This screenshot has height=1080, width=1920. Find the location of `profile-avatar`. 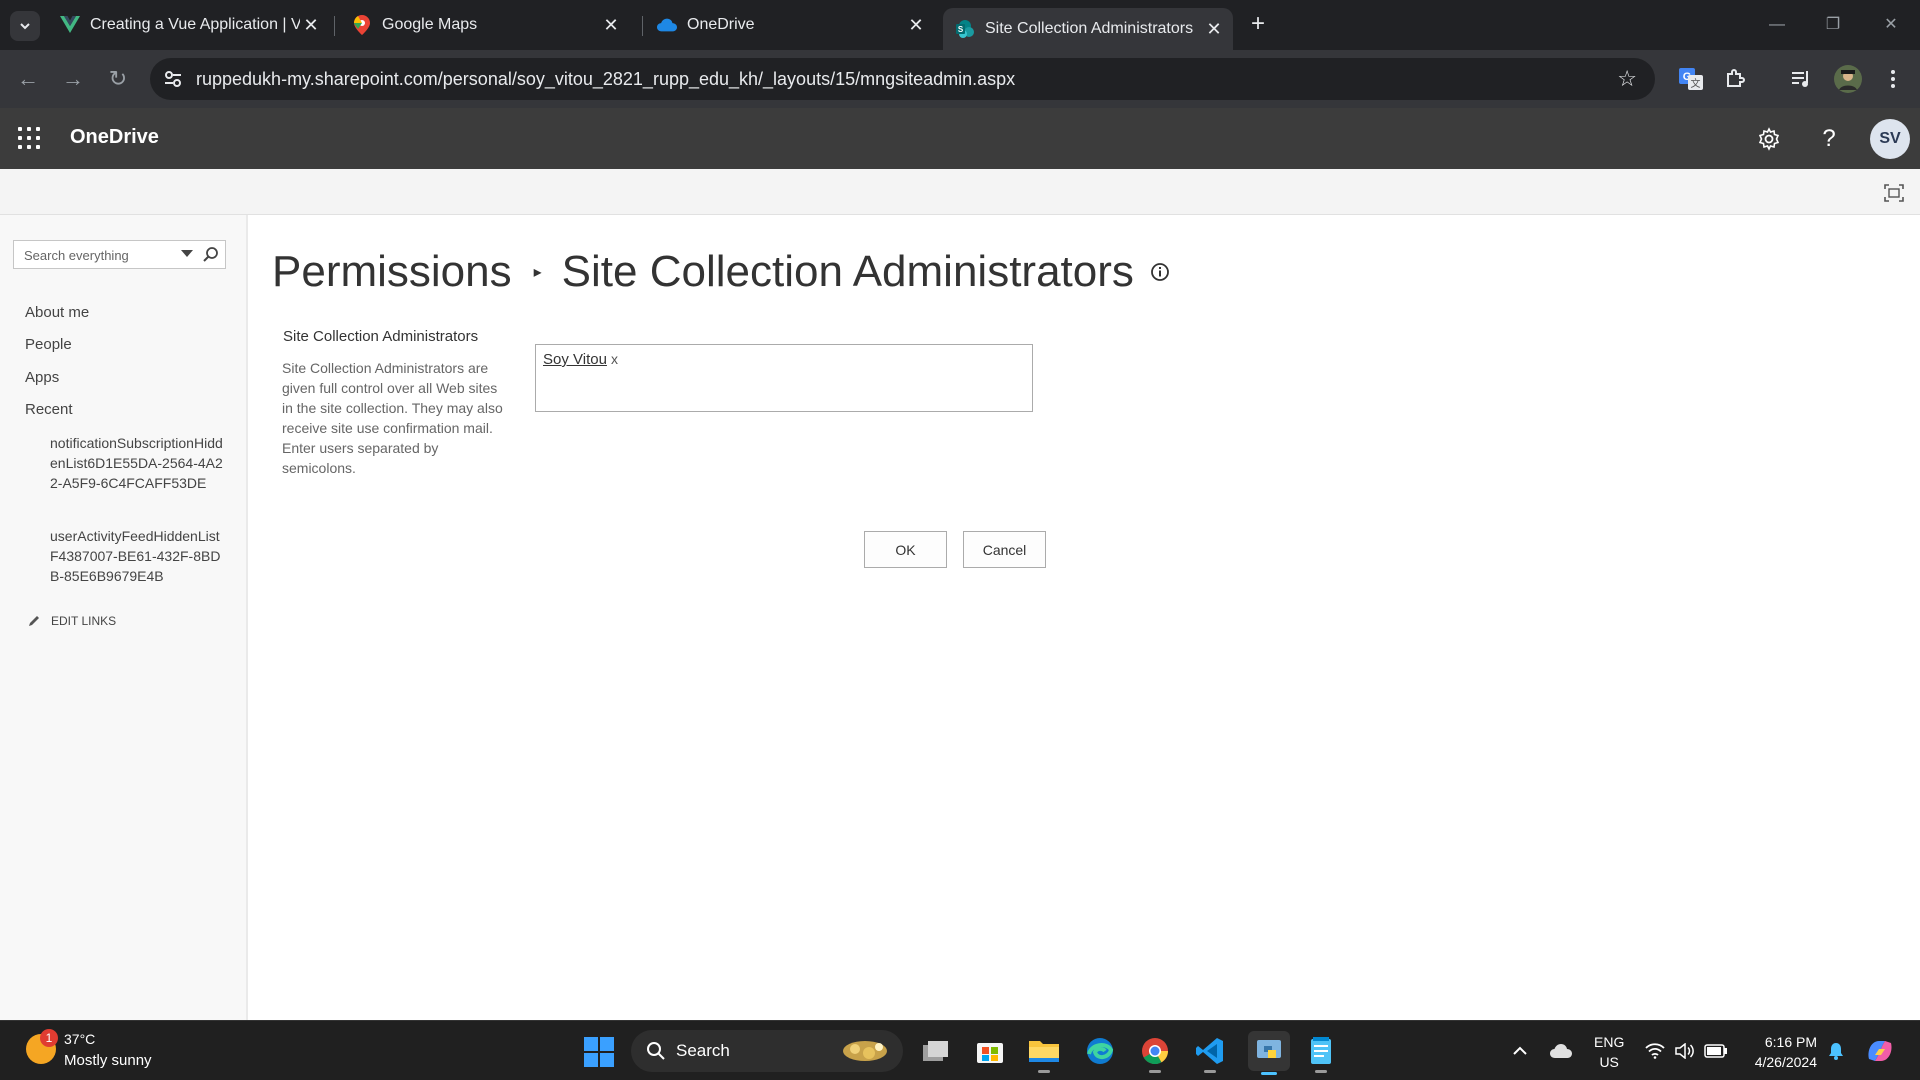

profile-avatar is located at coordinates (1848, 79).